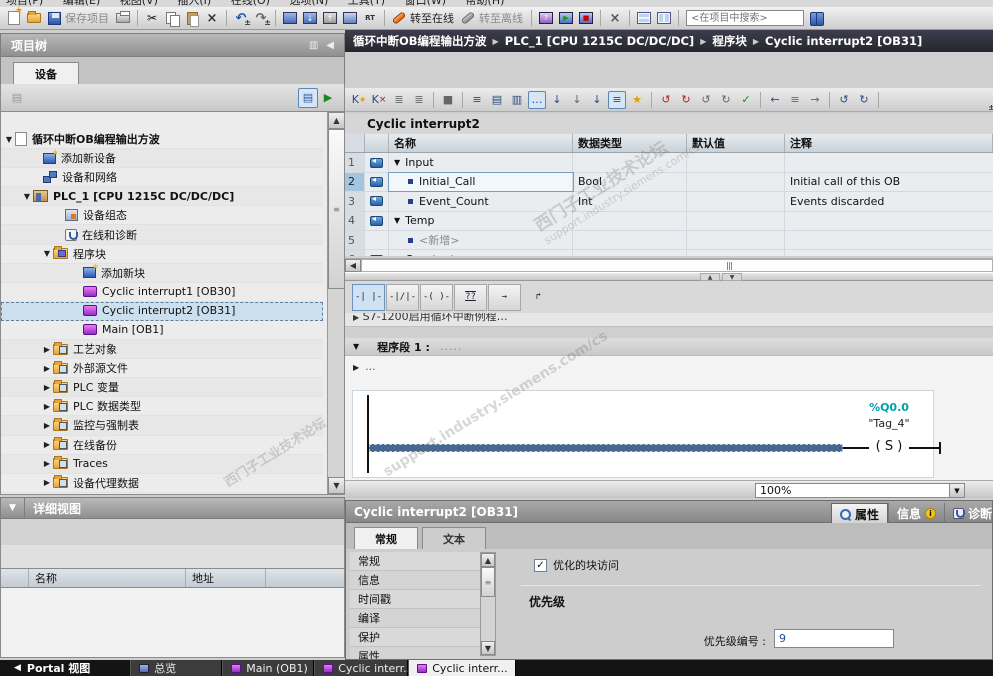 The width and height of the screenshot is (993, 676). What do you see at coordinates (666, 100) in the screenshot?
I see `go-to-first-error-icon: ↺` at bounding box center [666, 100].